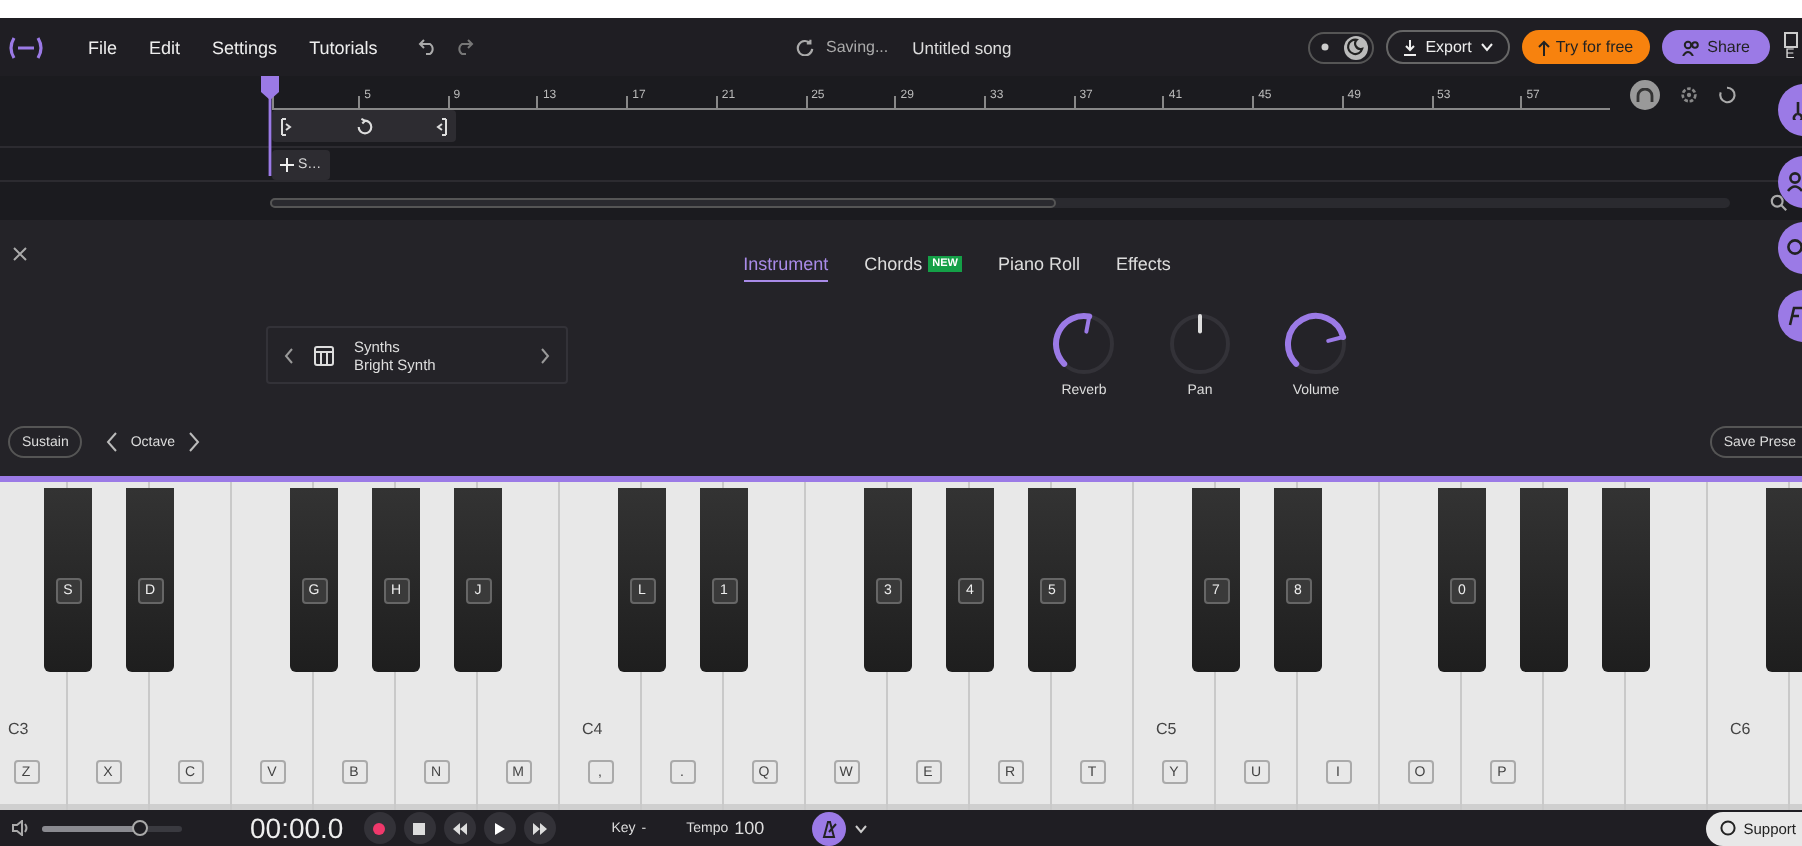 The image size is (1802, 846). What do you see at coordinates (1543, 47) in the screenshot?
I see `upload-icon` at bounding box center [1543, 47].